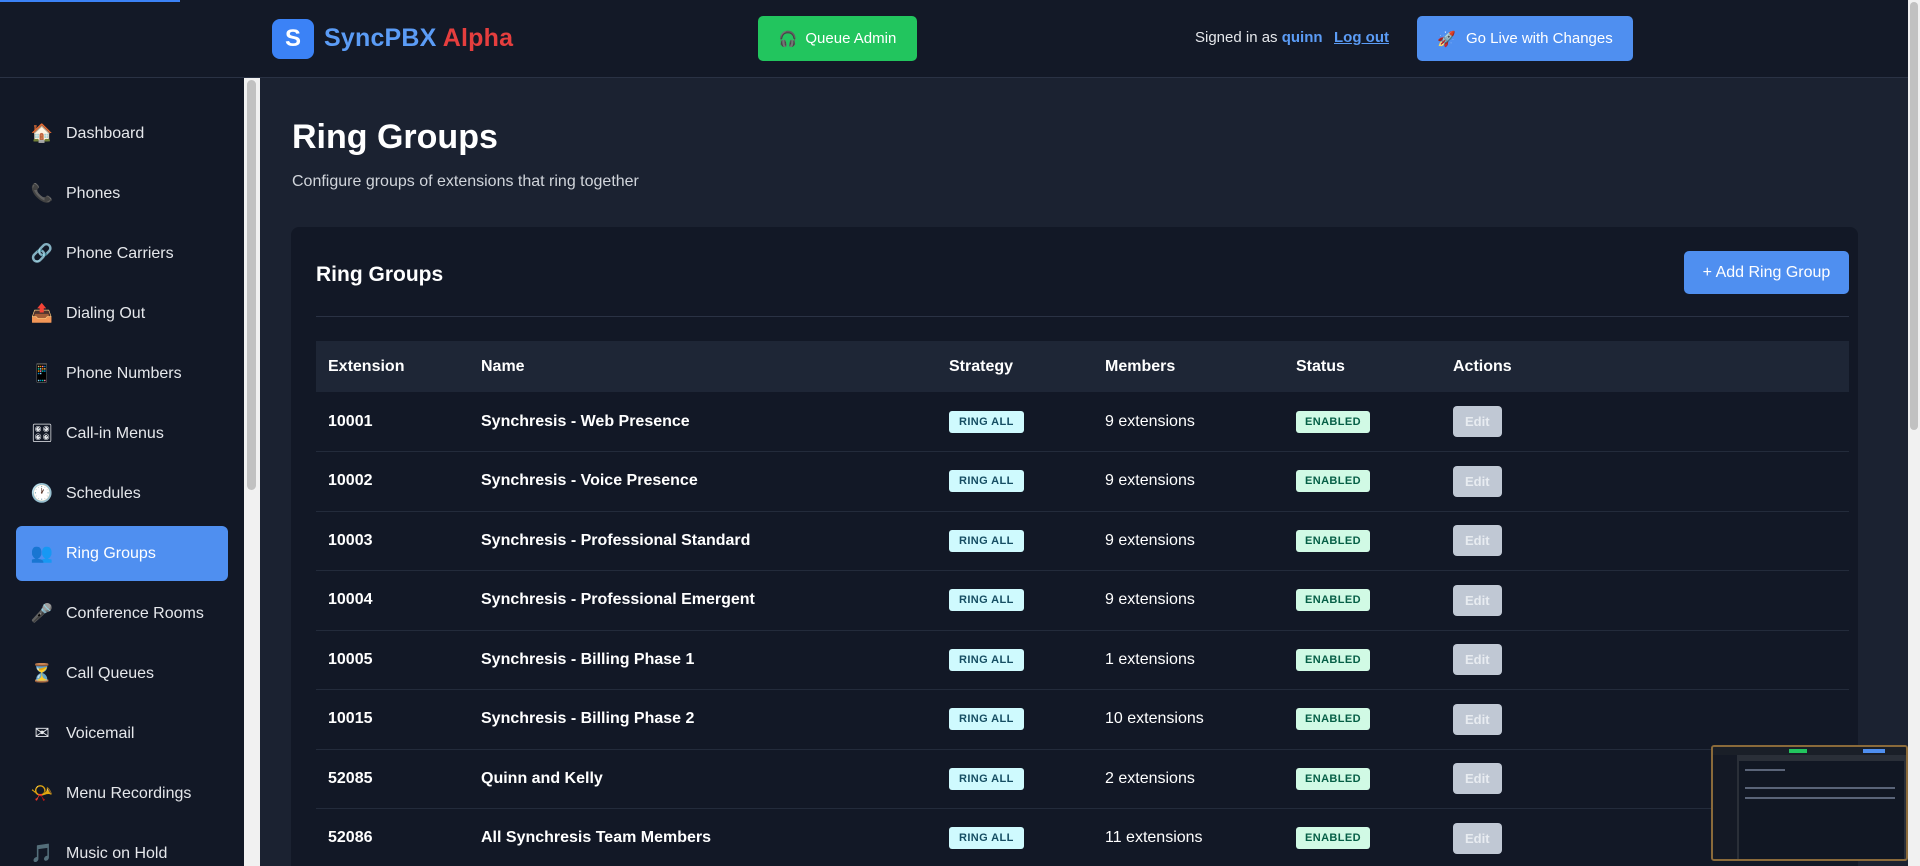 The height and width of the screenshot is (866, 1920). Describe the element at coordinates (42, 433) in the screenshot. I see `call-in-menus-icon: 🎛` at that location.